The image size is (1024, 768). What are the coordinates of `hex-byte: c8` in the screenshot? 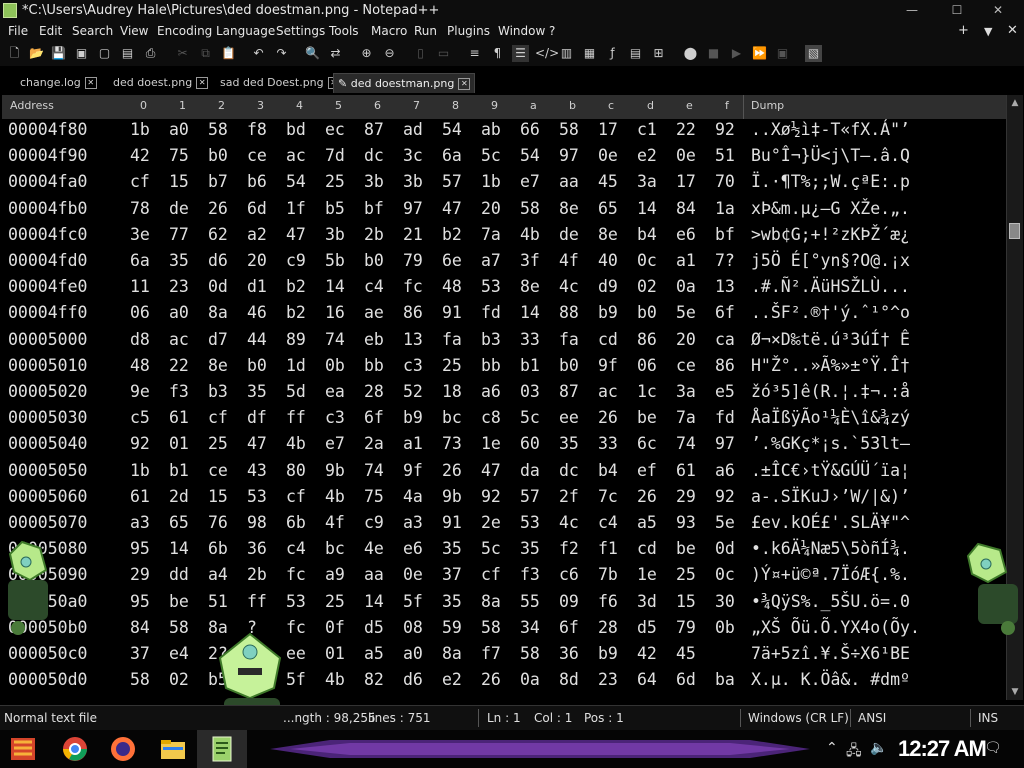 It's located at (491, 417).